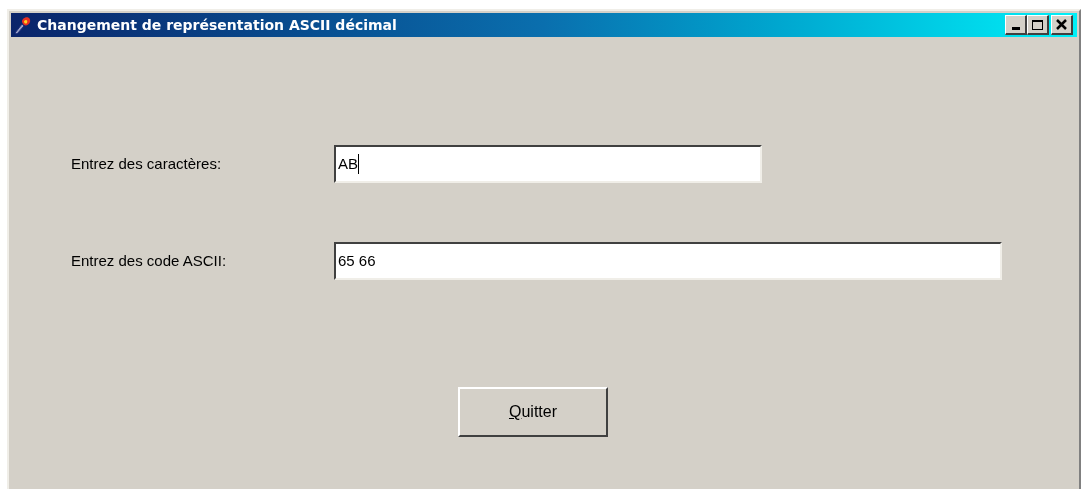 The height and width of the screenshot is (489, 1086). What do you see at coordinates (23, 25) in the screenshot?
I see `torch-icon` at bounding box center [23, 25].